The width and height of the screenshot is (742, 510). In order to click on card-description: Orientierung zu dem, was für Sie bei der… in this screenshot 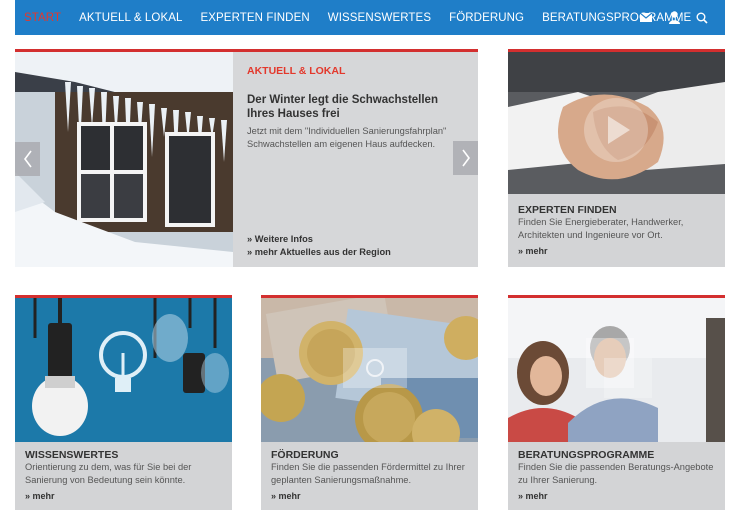, I will do `click(108, 473)`.